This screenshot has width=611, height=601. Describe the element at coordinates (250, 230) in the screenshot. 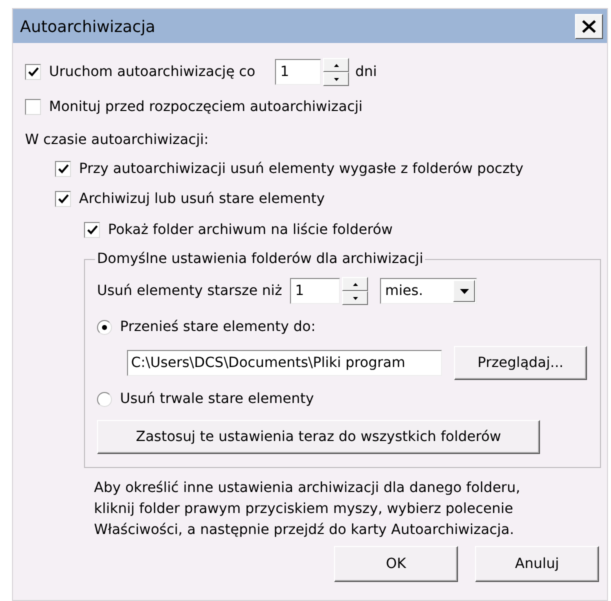

I see `checkbox-label: Pokaż folder archiwum na liście folderów` at that location.